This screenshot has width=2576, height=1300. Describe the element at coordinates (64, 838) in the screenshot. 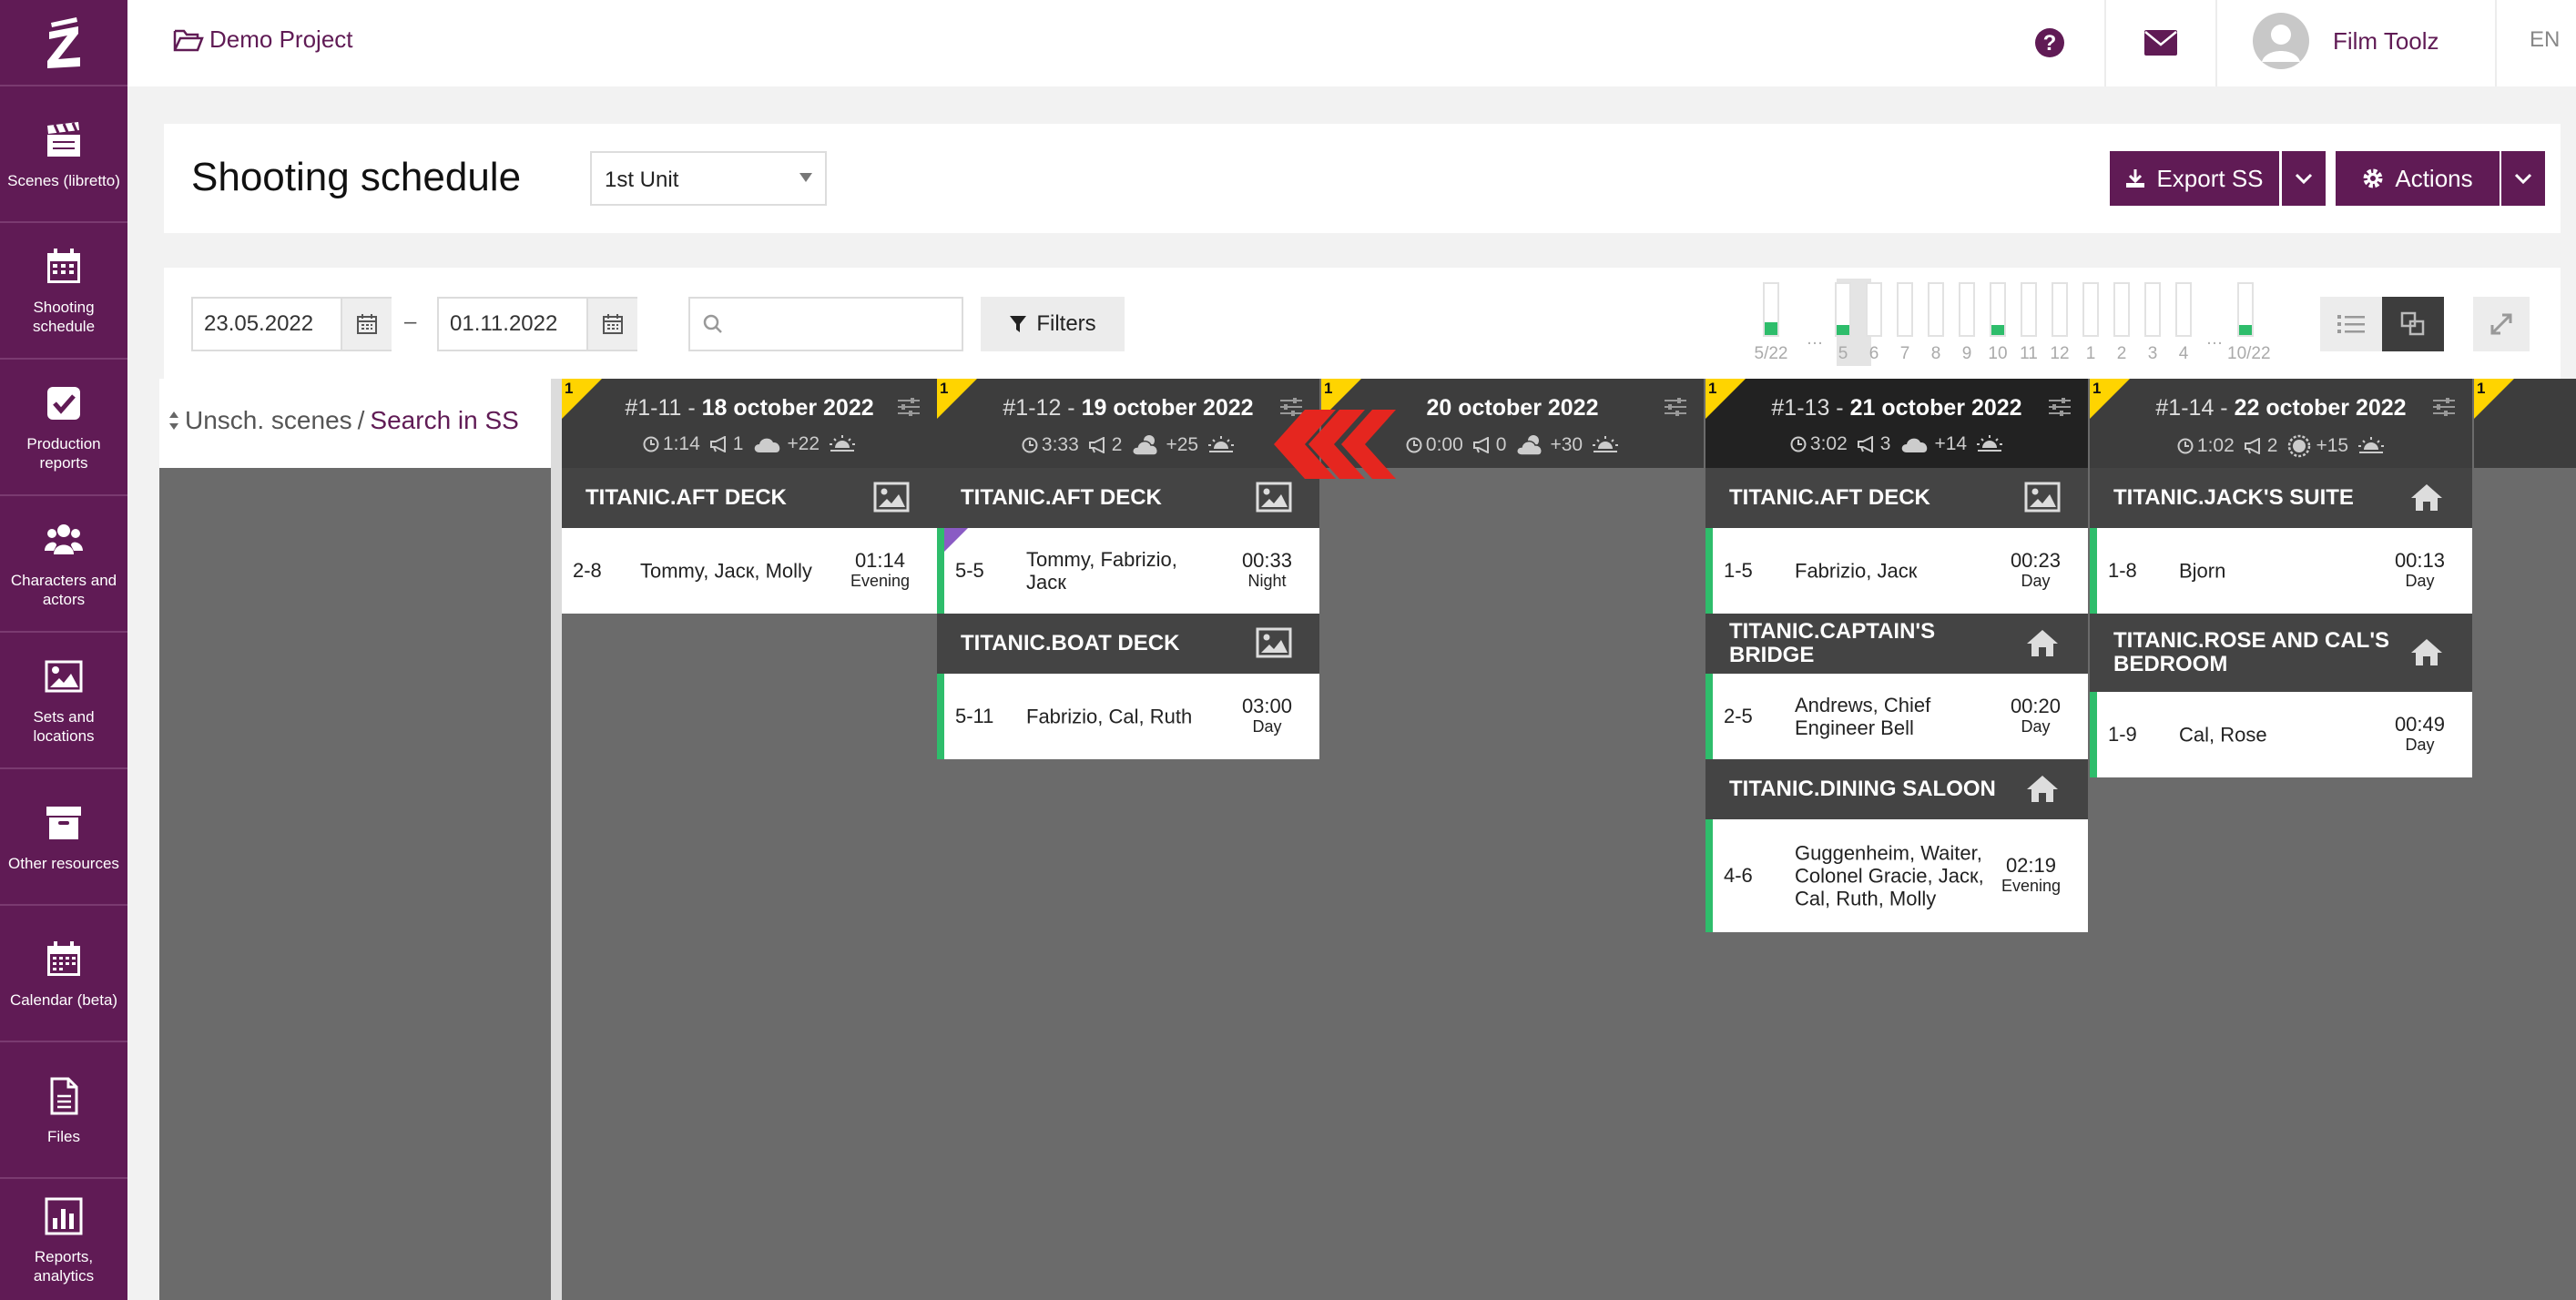

I see `sidebar-item-other-resources: Other resources` at that location.